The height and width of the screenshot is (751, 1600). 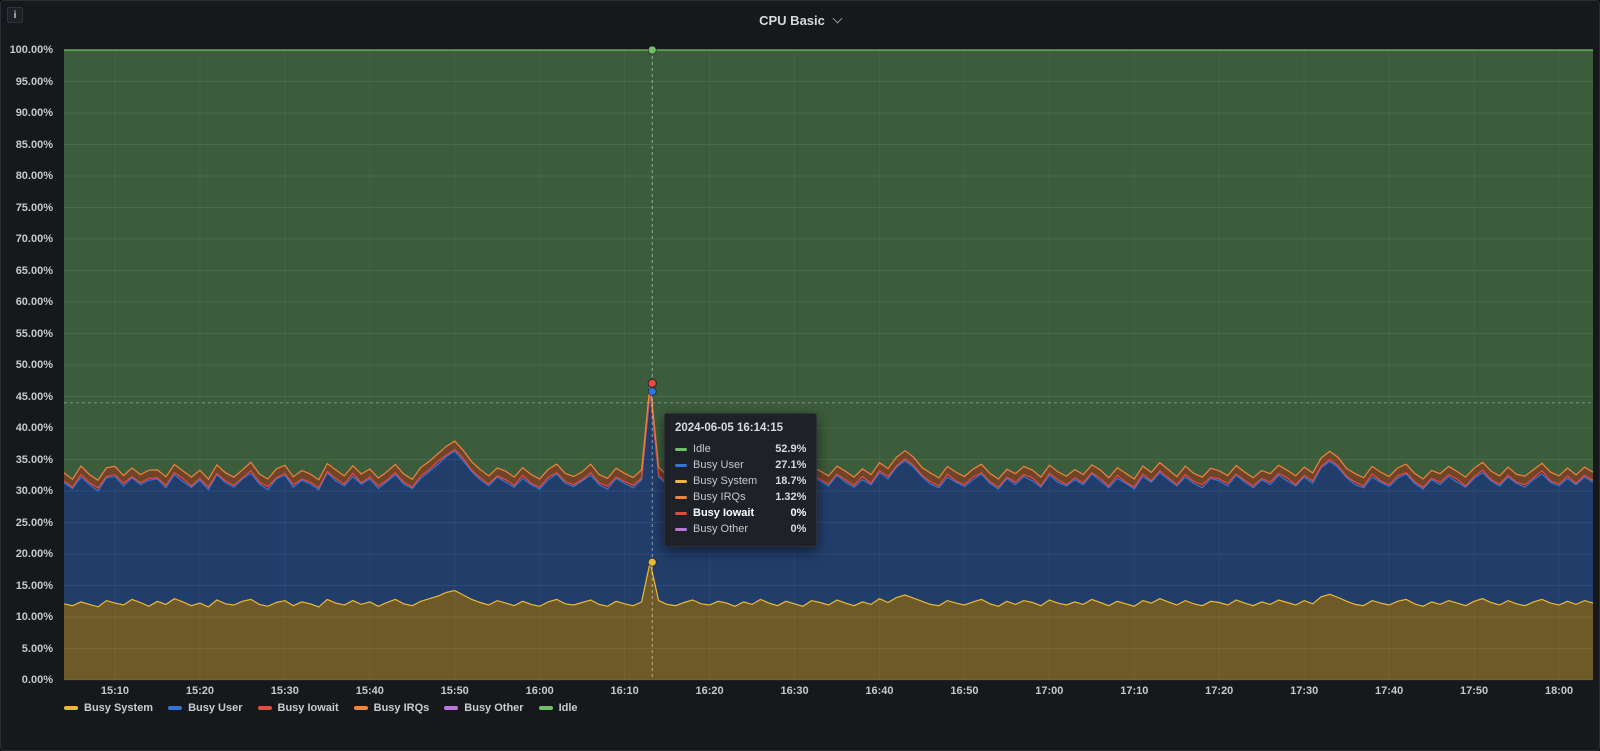 What do you see at coordinates (494, 708) in the screenshot?
I see `legend-label: Busy Other` at bounding box center [494, 708].